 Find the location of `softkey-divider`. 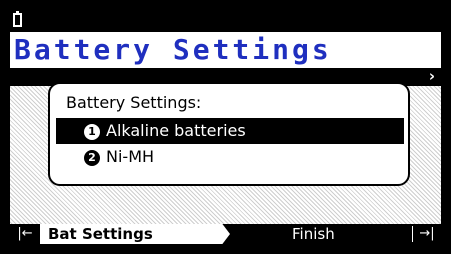

softkey-divider is located at coordinates (412, 234).